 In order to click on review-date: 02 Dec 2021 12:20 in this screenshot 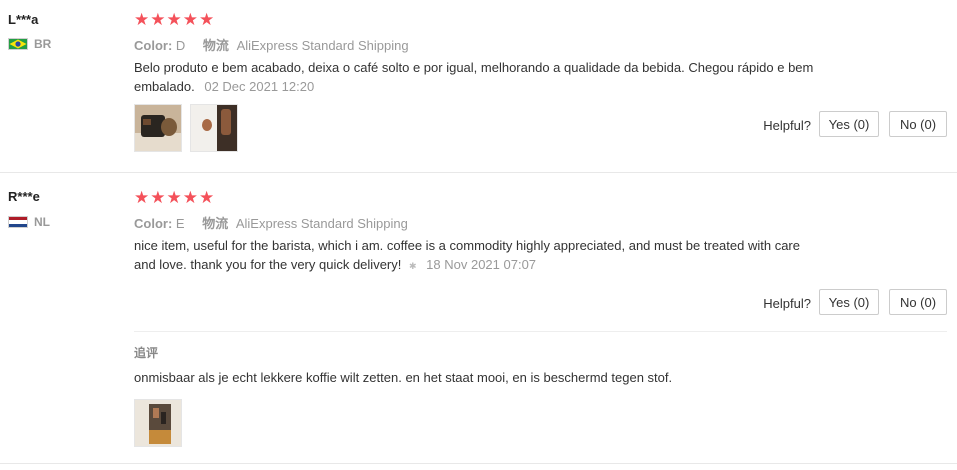, I will do `click(259, 86)`.